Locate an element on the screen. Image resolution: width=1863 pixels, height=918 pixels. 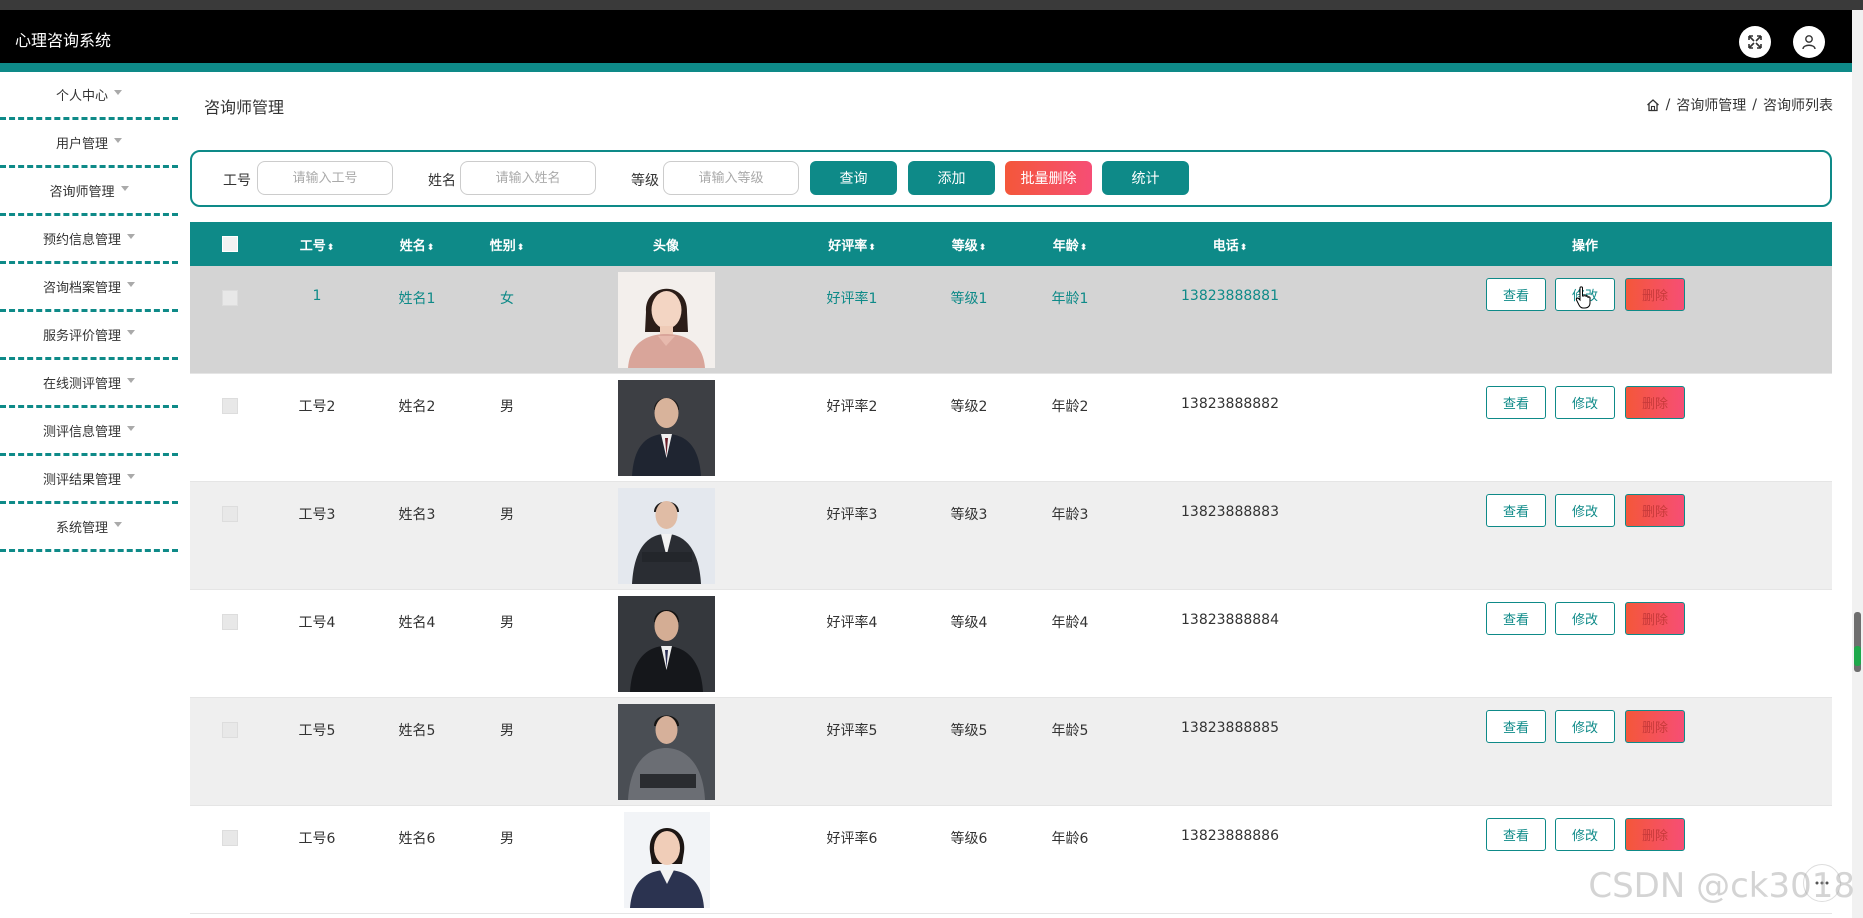
fullscreen-button is located at coordinates (1755, 42).